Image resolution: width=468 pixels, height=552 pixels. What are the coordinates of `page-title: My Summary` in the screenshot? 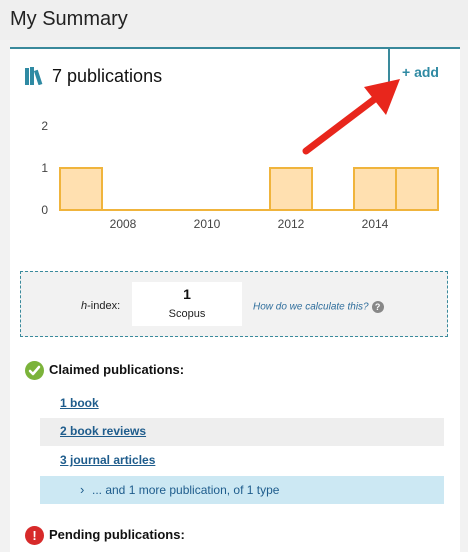 It's located at (69, 19).